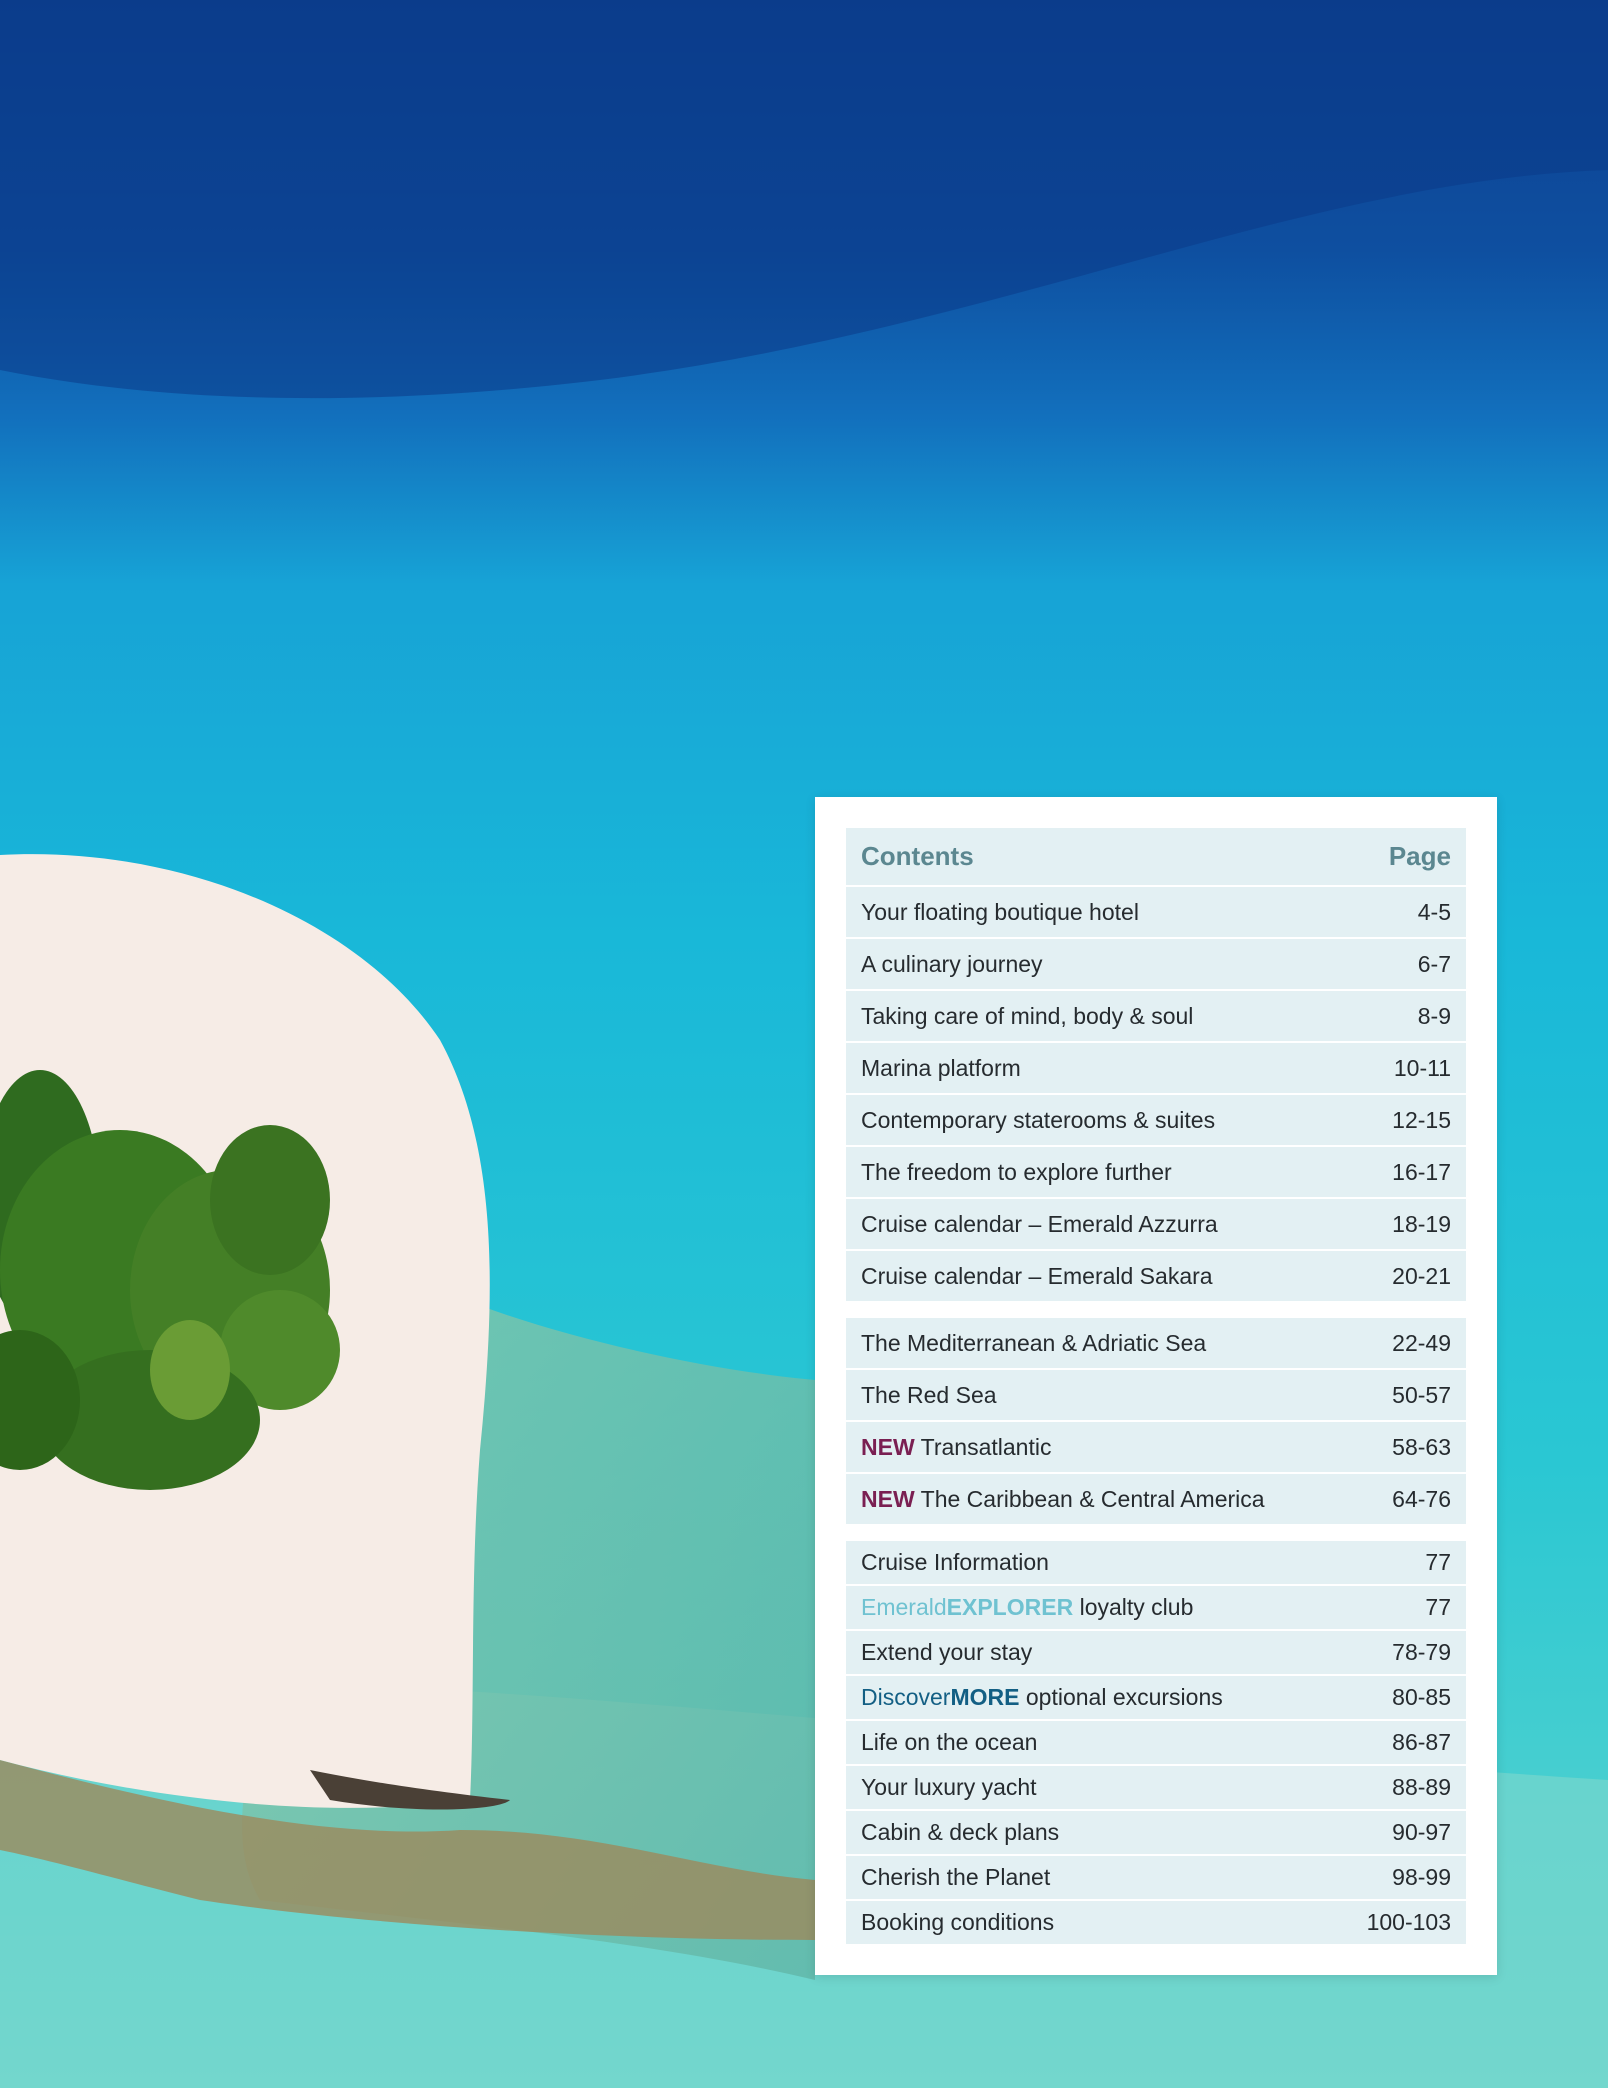 The height and width of the screenshot is (2088, 1608). Describe the element at coordinates (1421, 1119) in the screenshot. I see `toc-page: 12-15` at that location.